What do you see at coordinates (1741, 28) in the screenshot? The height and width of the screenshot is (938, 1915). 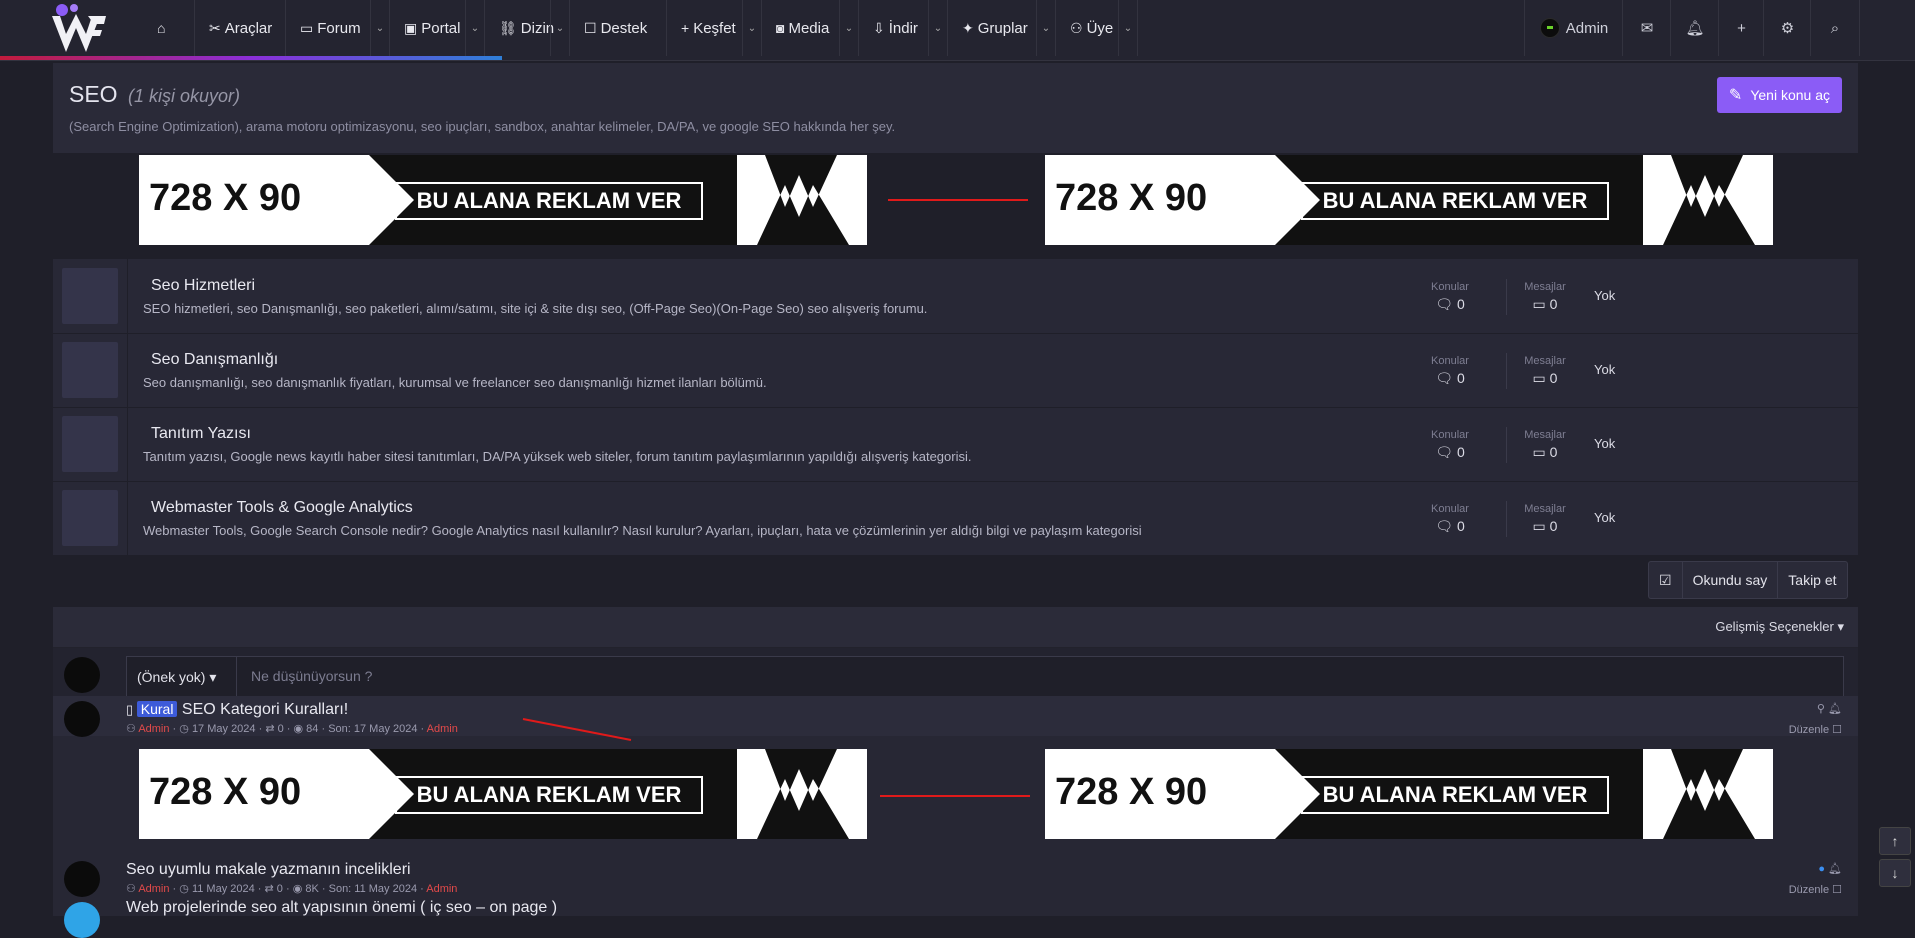 I see `new-post-button: +` at bounding box center [1741, 28].